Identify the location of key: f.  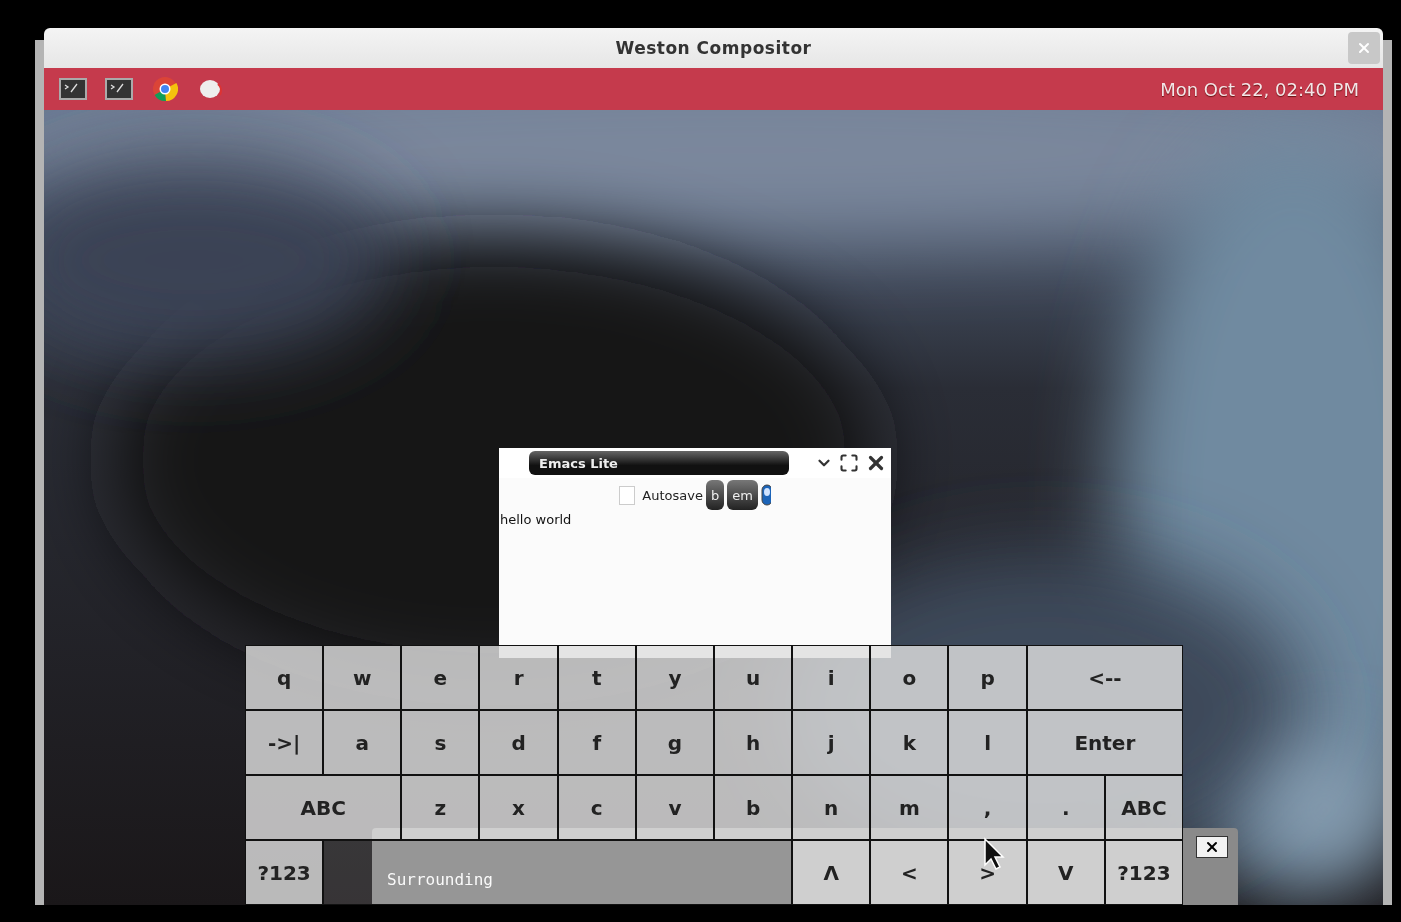
(596, 742).